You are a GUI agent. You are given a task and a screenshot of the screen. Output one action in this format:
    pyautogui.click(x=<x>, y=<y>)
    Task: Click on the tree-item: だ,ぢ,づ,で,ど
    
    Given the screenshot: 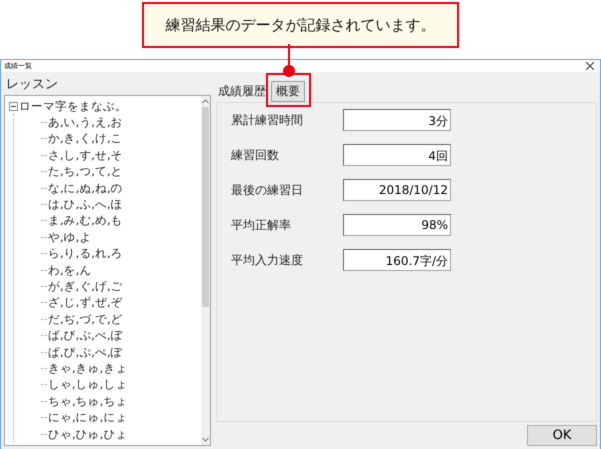 What is the action you would take?
    pyautogui.click(x=85, y=319)
    